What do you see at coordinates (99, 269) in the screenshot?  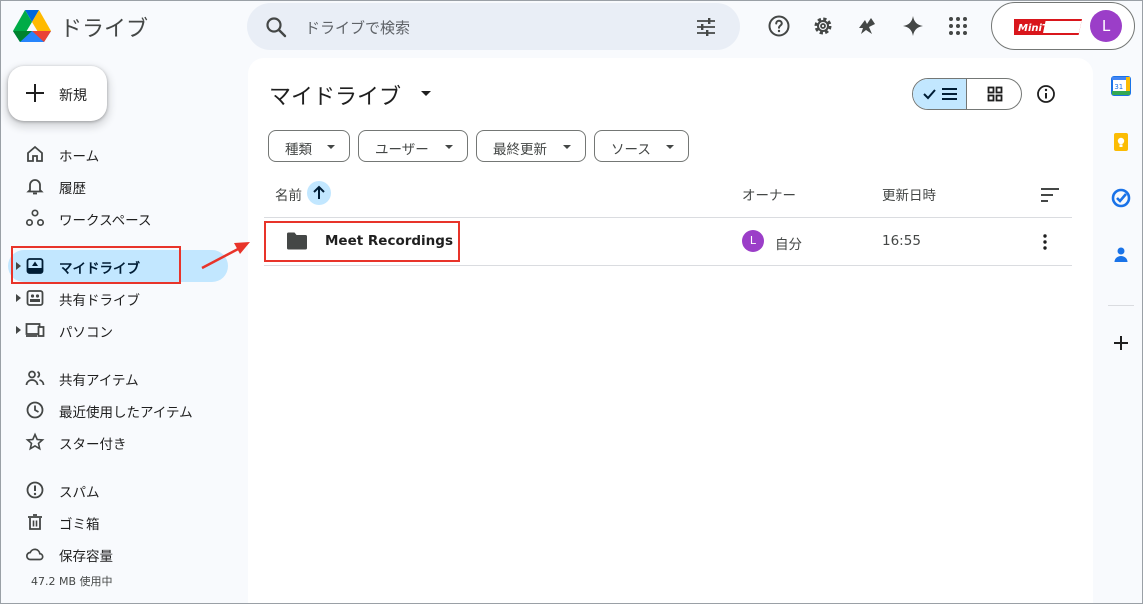 I see `sidebar-item-label: マイドライブ` at bounding box center [99, 269].